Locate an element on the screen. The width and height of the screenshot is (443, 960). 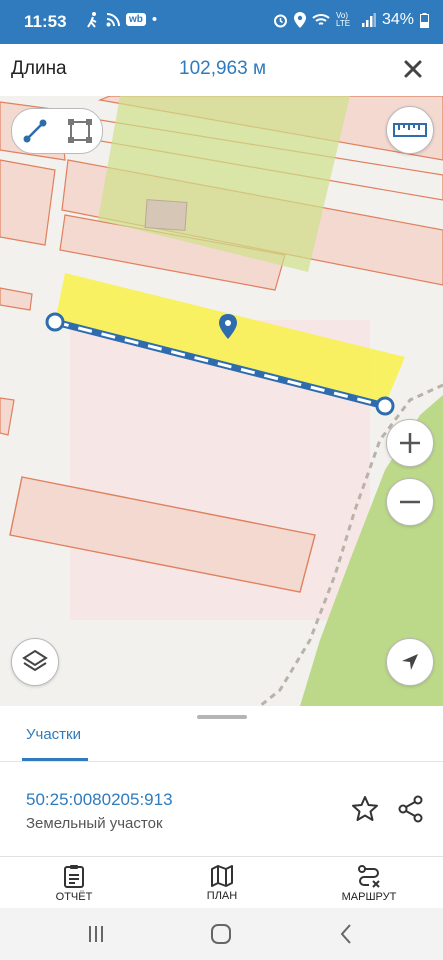
back-icon is located at coordinates (346, 934).